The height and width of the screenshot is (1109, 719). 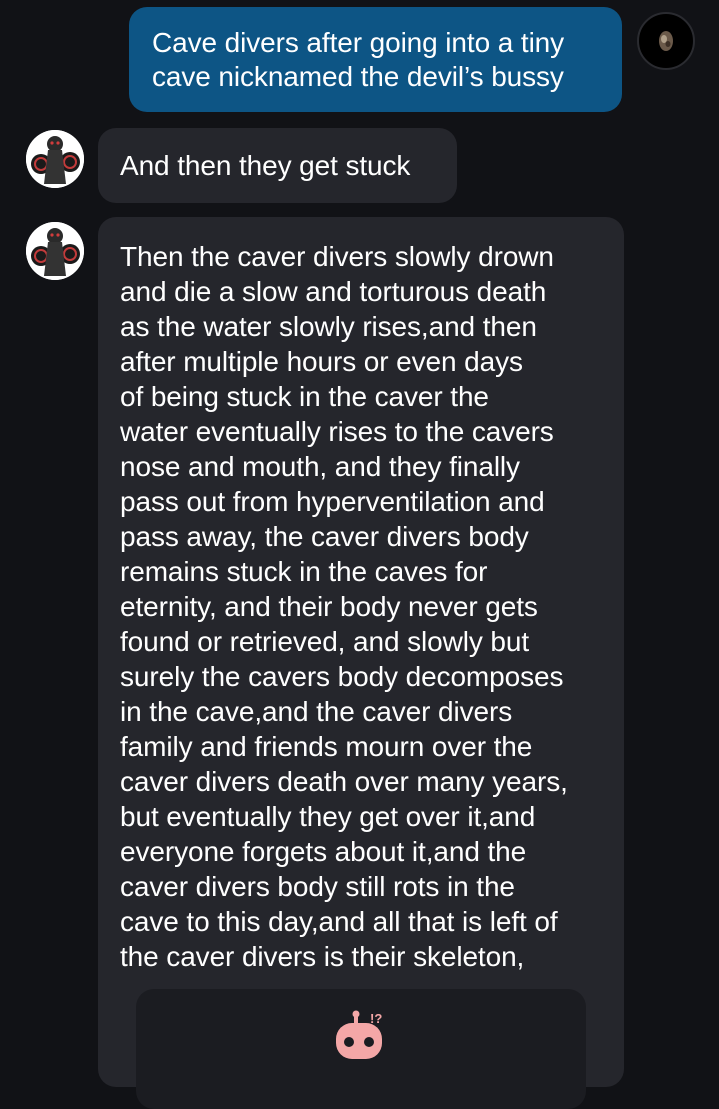 I want to click on bot-message-line: Then the caver divers slowly drown, so click(x=337, y=256).